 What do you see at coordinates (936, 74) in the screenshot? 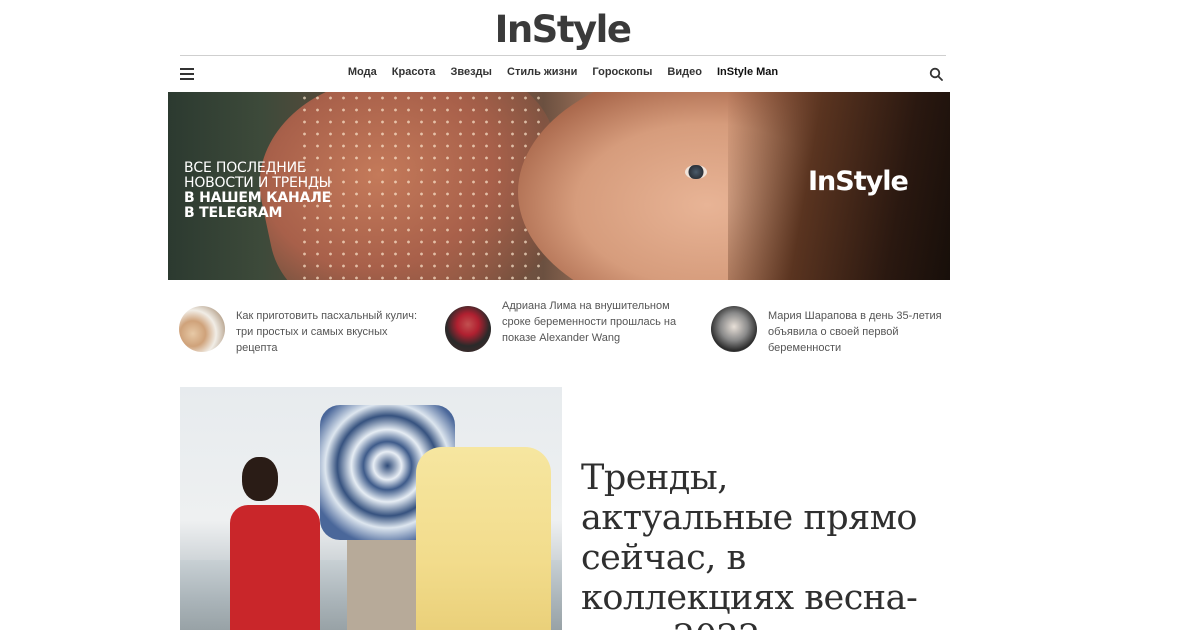
I see `search-icon` at bounding box center [936, 74].